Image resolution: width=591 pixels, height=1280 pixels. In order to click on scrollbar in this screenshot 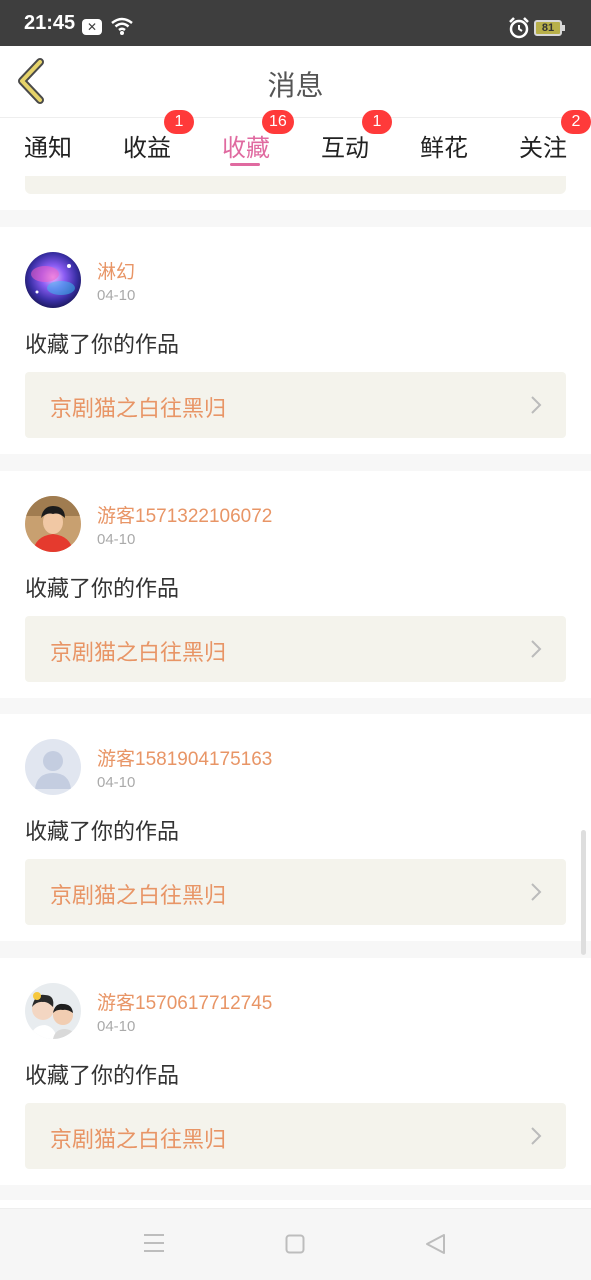, I will do `click(583, 892)`.